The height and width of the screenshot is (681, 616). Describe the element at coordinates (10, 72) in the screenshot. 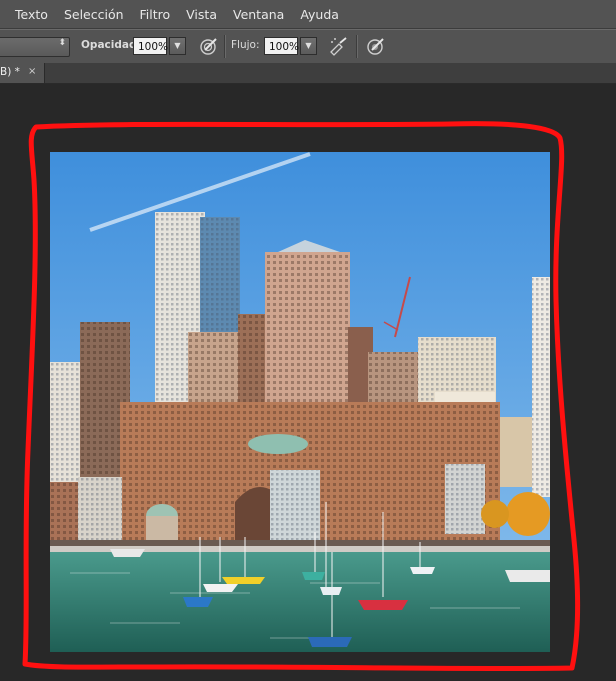

I see `document-tab-label: B) *` at that location.